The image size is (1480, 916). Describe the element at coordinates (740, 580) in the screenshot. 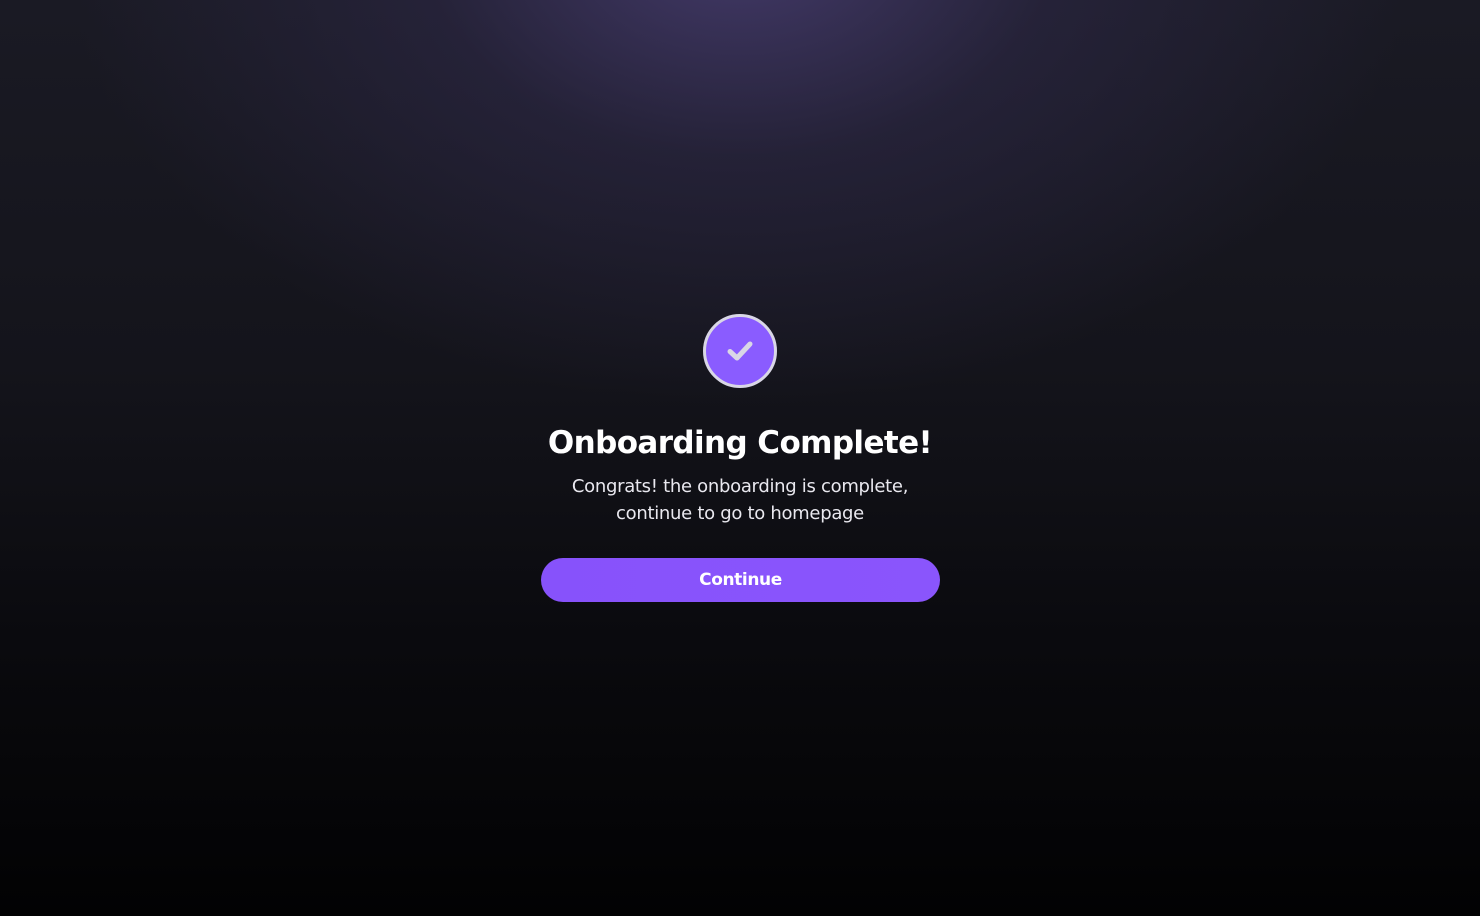

I see `continue-button: Continue` at that location.